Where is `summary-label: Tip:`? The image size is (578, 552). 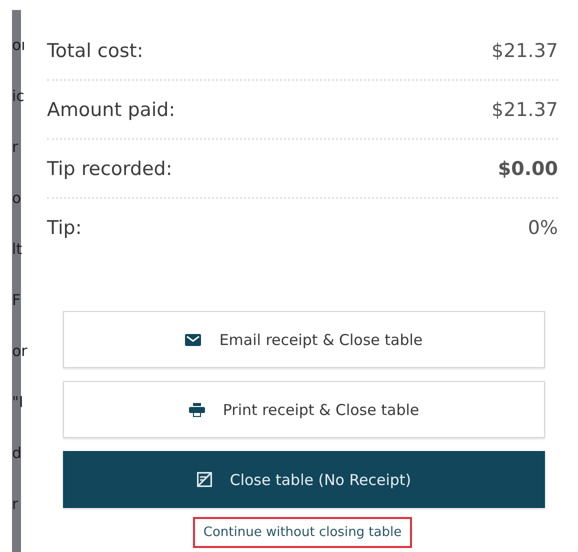
summary-label: Tip: is located at coordinates (64, 227).